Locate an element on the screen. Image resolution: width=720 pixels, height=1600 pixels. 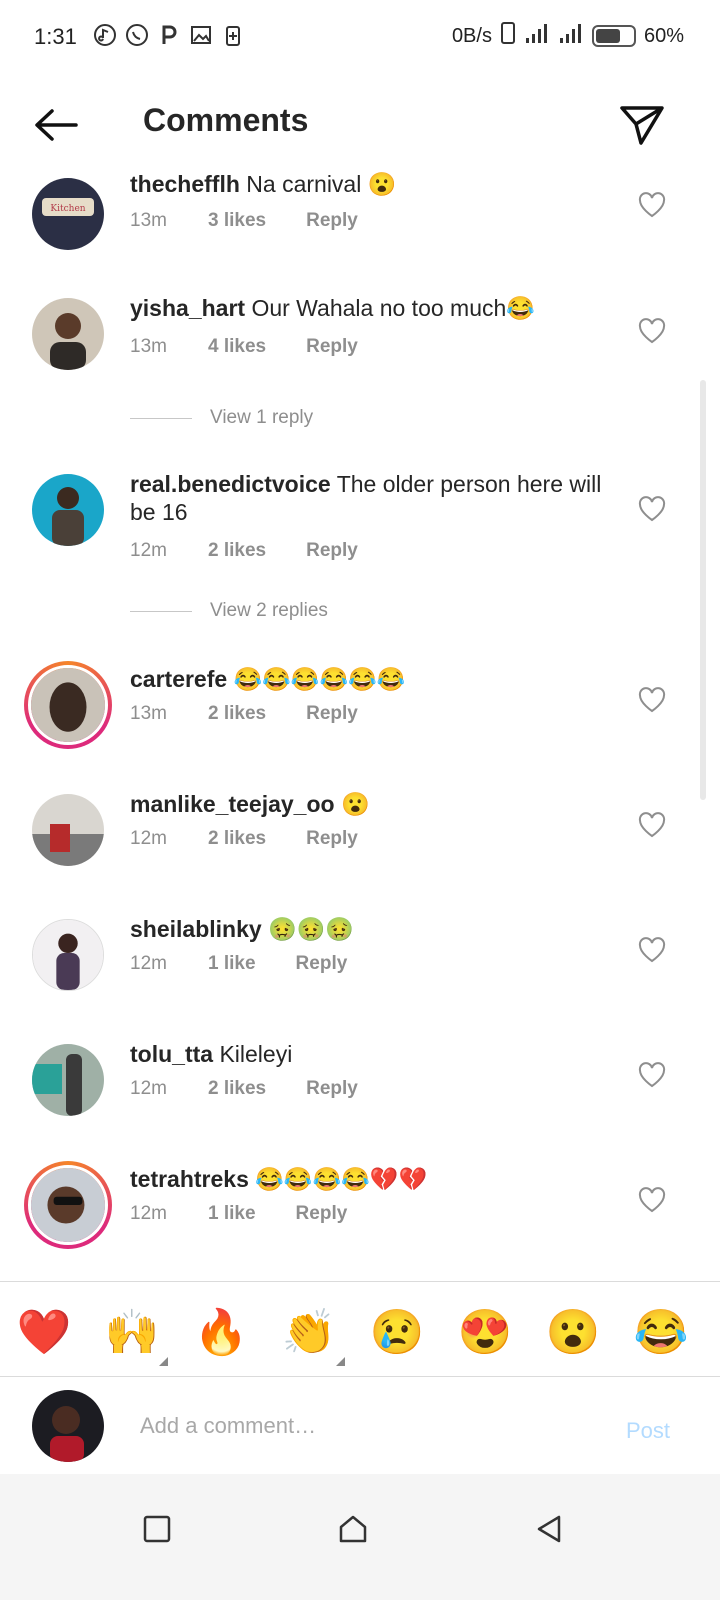
scrollbar is located at coordinates (703, 590).